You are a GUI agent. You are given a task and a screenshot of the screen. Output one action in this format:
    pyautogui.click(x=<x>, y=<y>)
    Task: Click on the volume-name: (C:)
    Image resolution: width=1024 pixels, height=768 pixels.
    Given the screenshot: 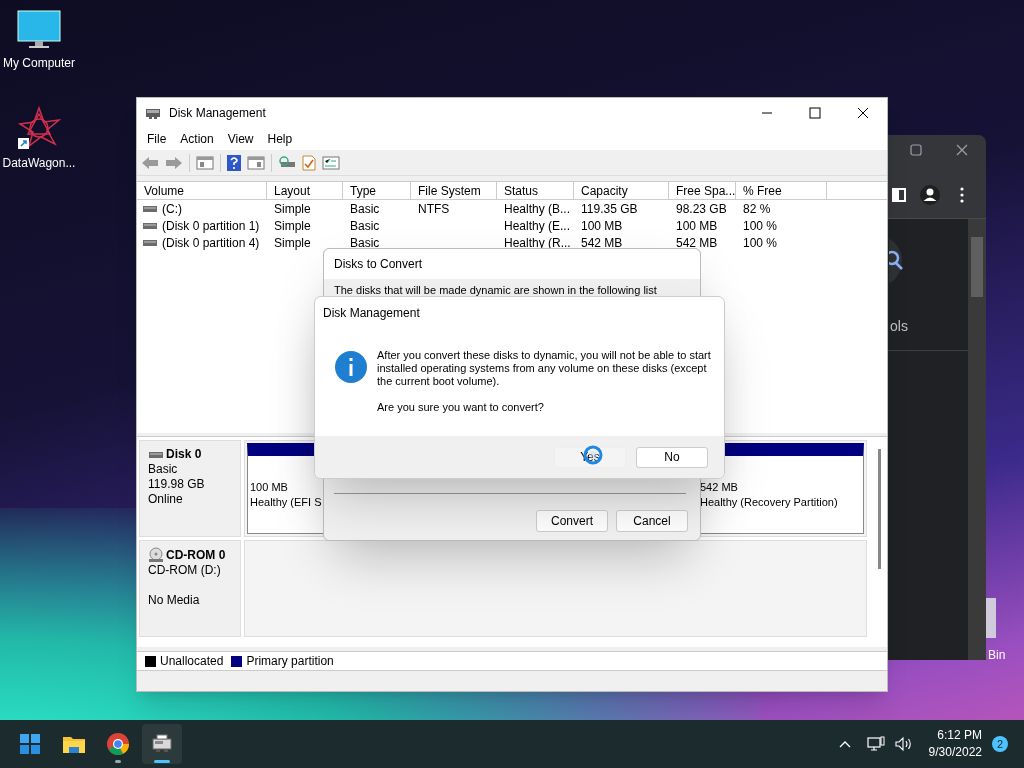 What is the action you would take?
    pyautogui.click(x=172, y=209)
    